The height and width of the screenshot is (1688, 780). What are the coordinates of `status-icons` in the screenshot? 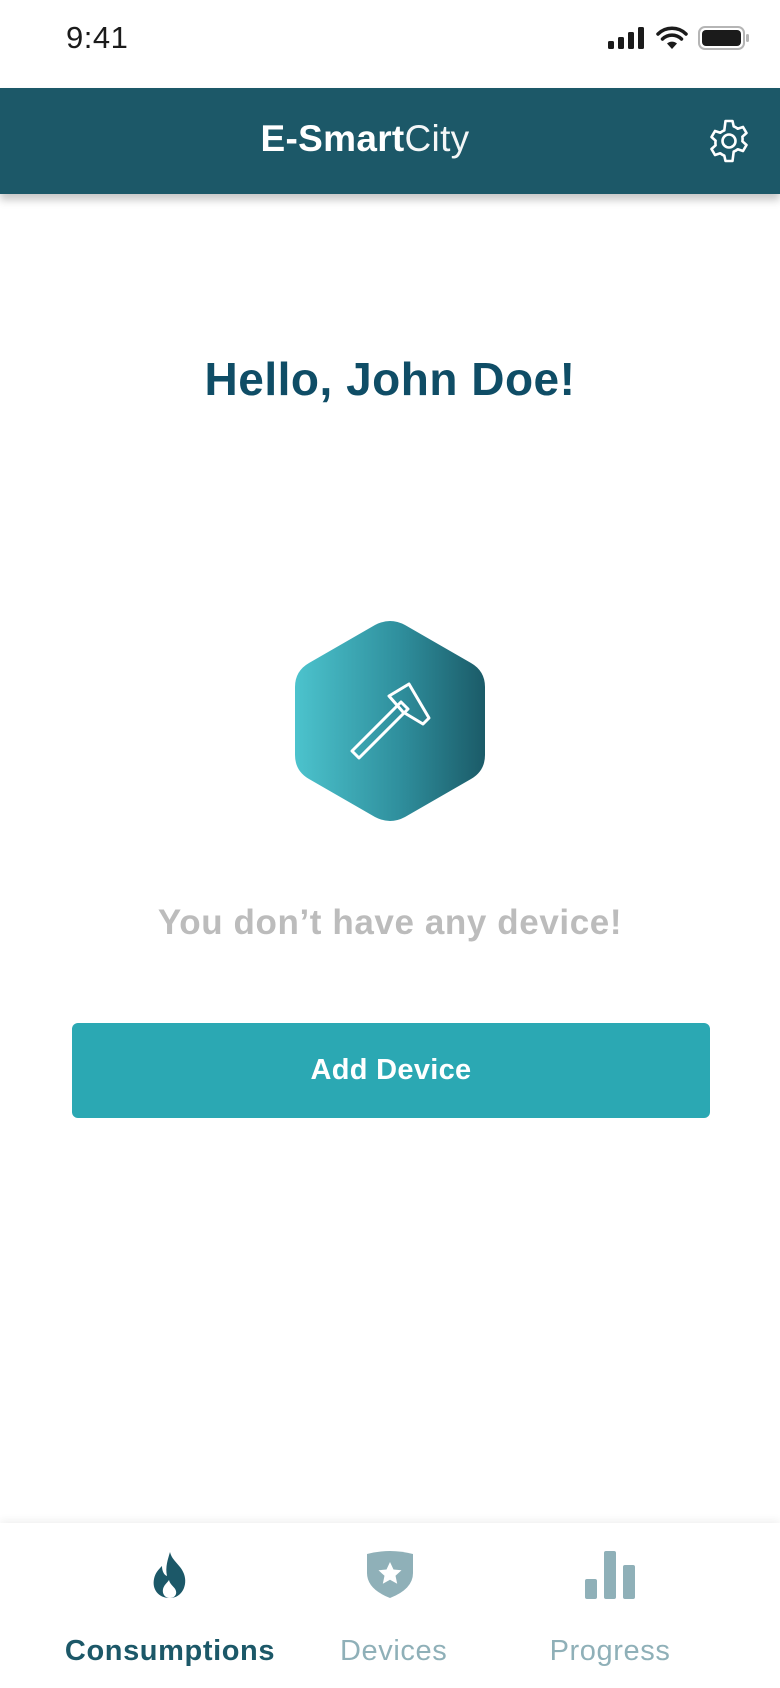 It's located at (679, 38).